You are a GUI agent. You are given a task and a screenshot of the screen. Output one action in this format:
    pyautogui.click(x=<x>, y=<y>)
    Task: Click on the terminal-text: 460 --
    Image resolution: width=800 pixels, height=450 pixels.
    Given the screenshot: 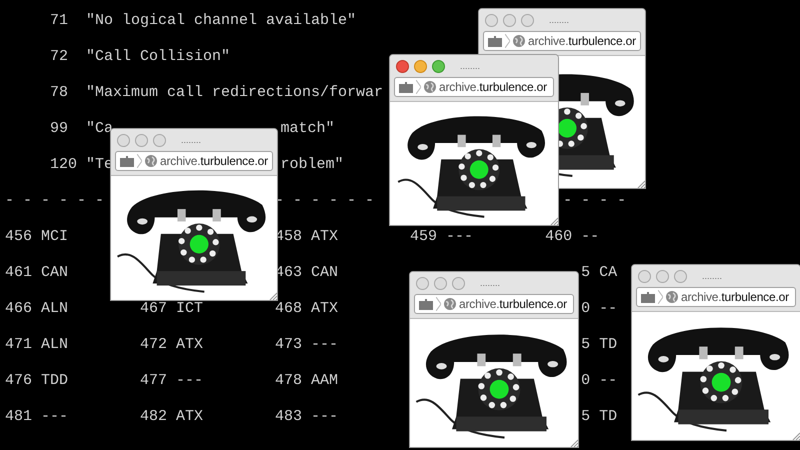 What is the action you would take?
    pyautogui.click(x=572, y=237)
    